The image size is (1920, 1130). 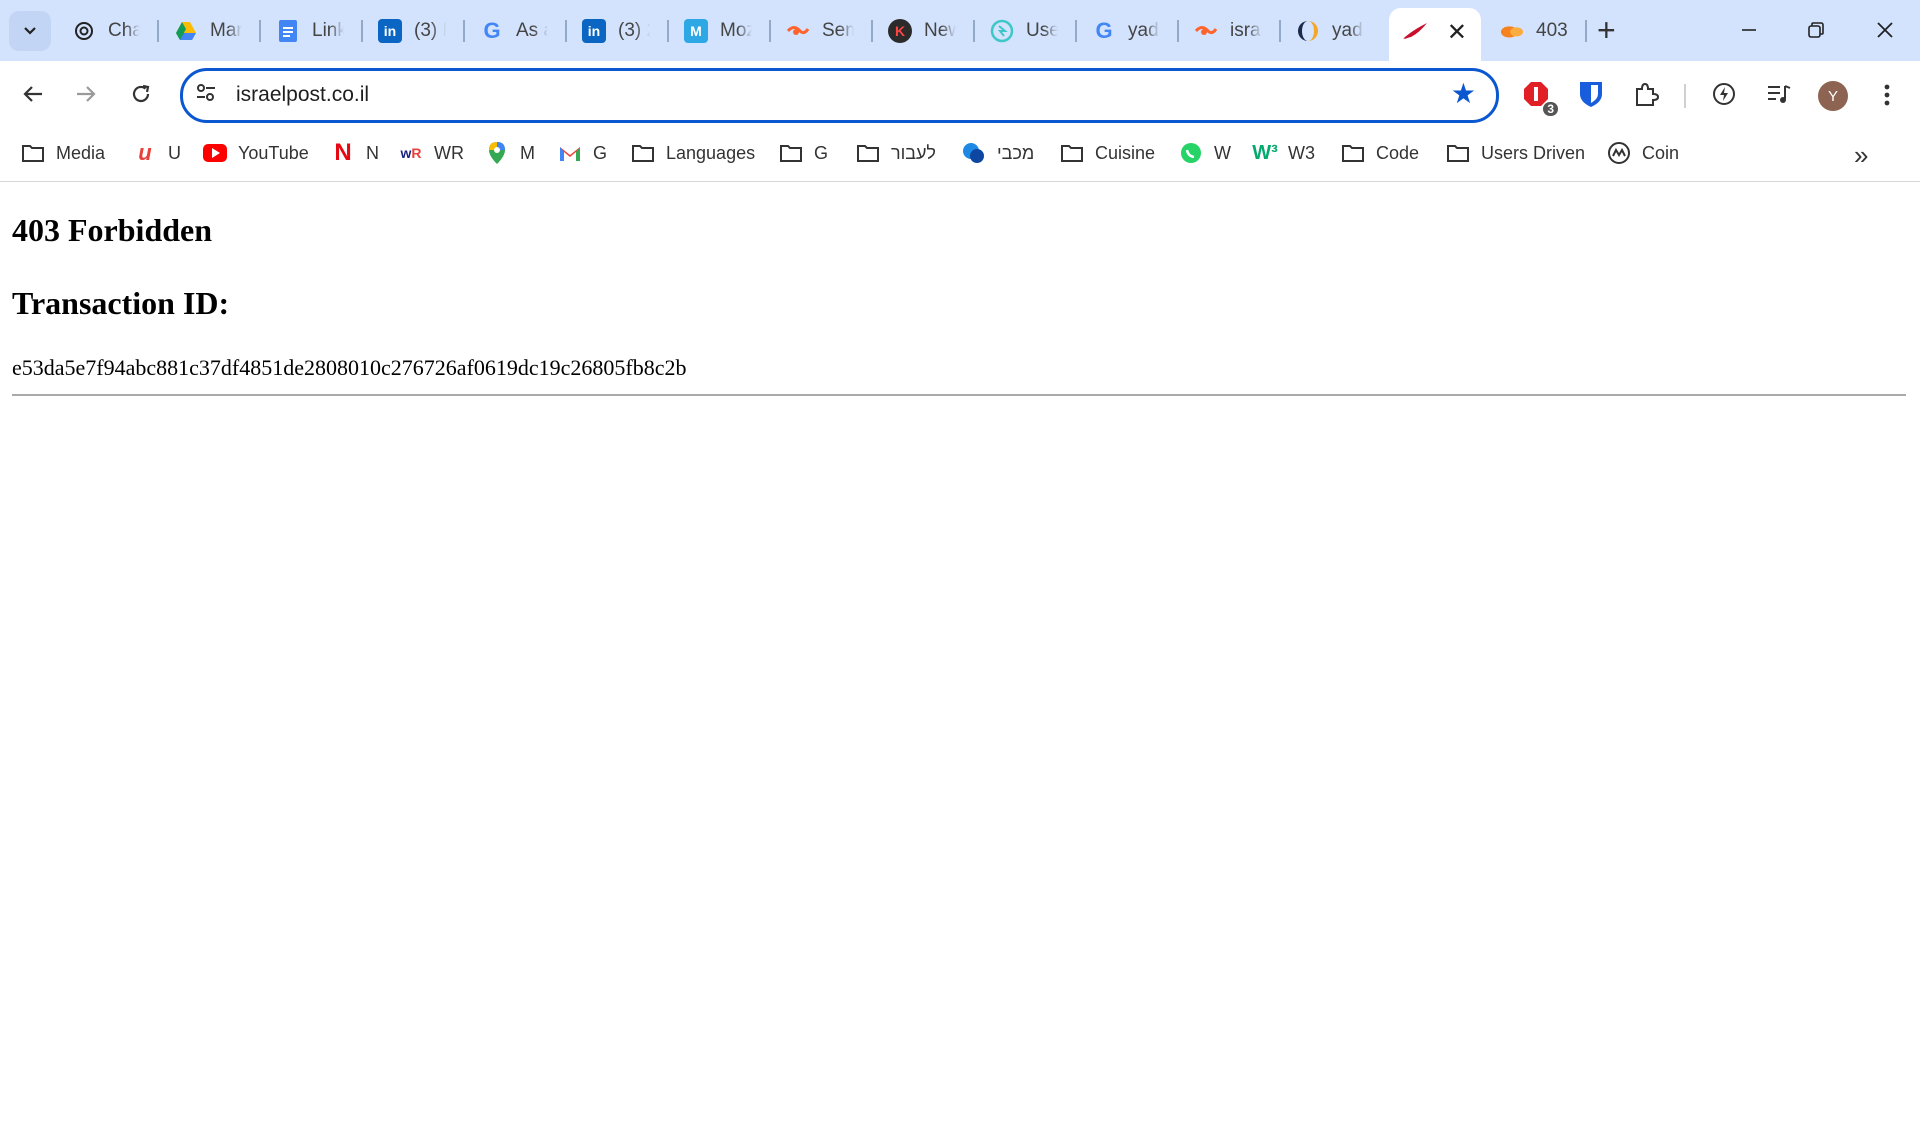 I want to click on bookmark-folder: Cuisine, so click(x=1107, y=153).